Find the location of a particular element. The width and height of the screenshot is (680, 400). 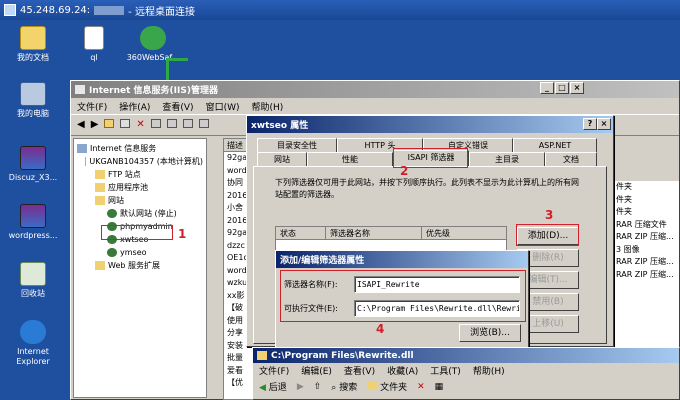

tree-item: ymseo is located at coordinates (140, 252).